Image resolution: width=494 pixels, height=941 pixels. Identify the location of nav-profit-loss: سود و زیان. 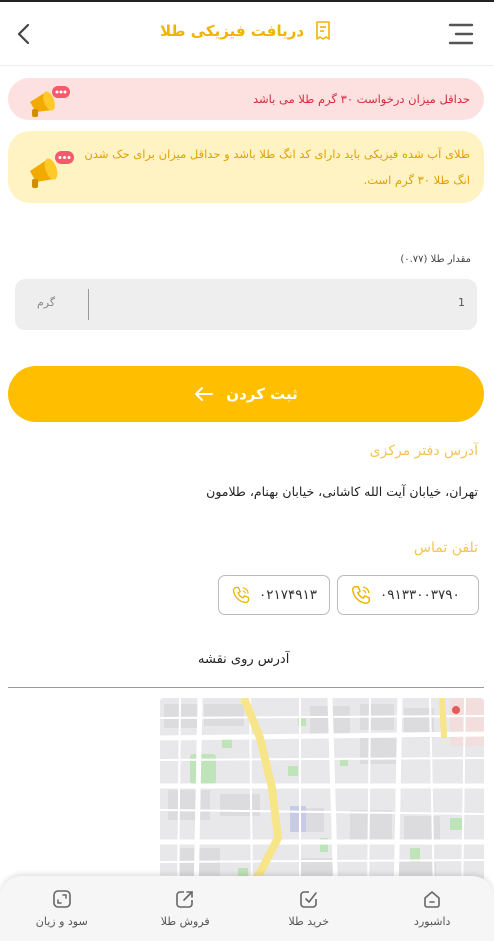
(62, 908).